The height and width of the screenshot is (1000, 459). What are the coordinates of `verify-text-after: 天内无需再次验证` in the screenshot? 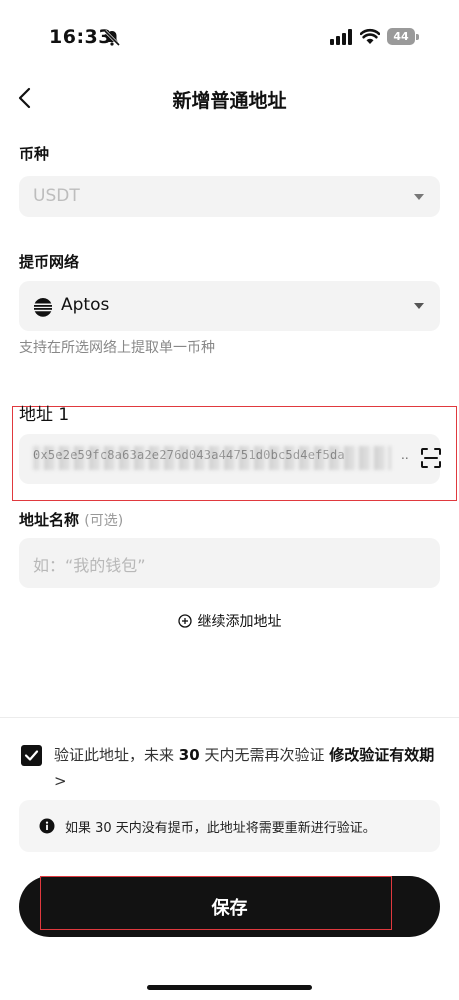 It's located at (264, 755).